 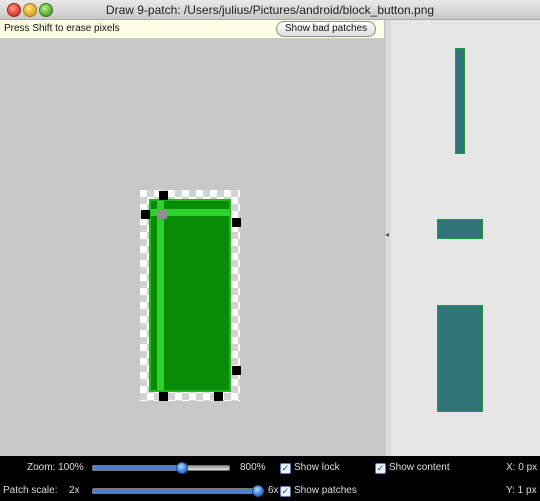 What do you see at coordinates (137, 468) in the screenshot?
I see `zoom-slider-fill` at bounding box center [137, 468].